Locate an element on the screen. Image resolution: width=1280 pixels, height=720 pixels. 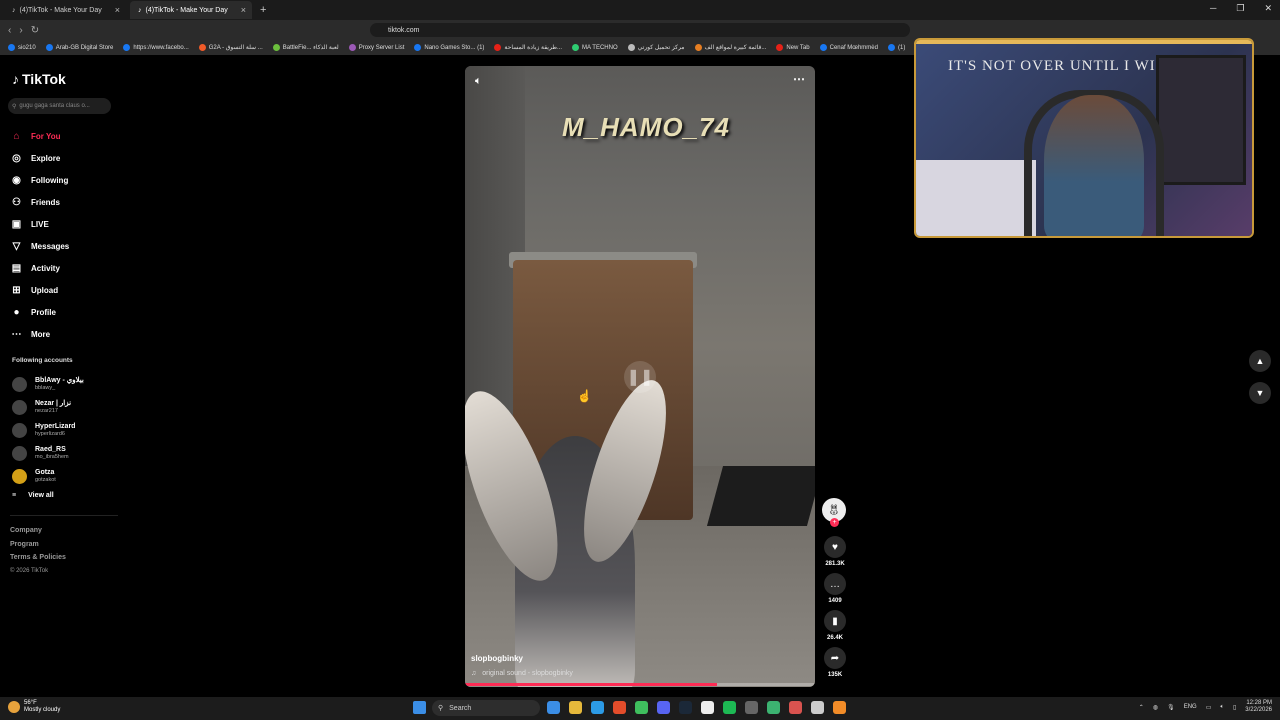
xbox-icon is located at coordinates (641, 707).